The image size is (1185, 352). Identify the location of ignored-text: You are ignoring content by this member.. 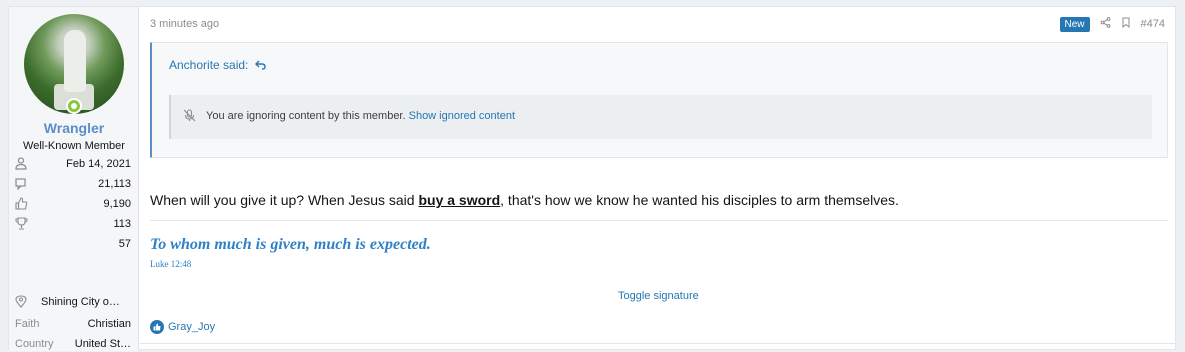
(306, 116).